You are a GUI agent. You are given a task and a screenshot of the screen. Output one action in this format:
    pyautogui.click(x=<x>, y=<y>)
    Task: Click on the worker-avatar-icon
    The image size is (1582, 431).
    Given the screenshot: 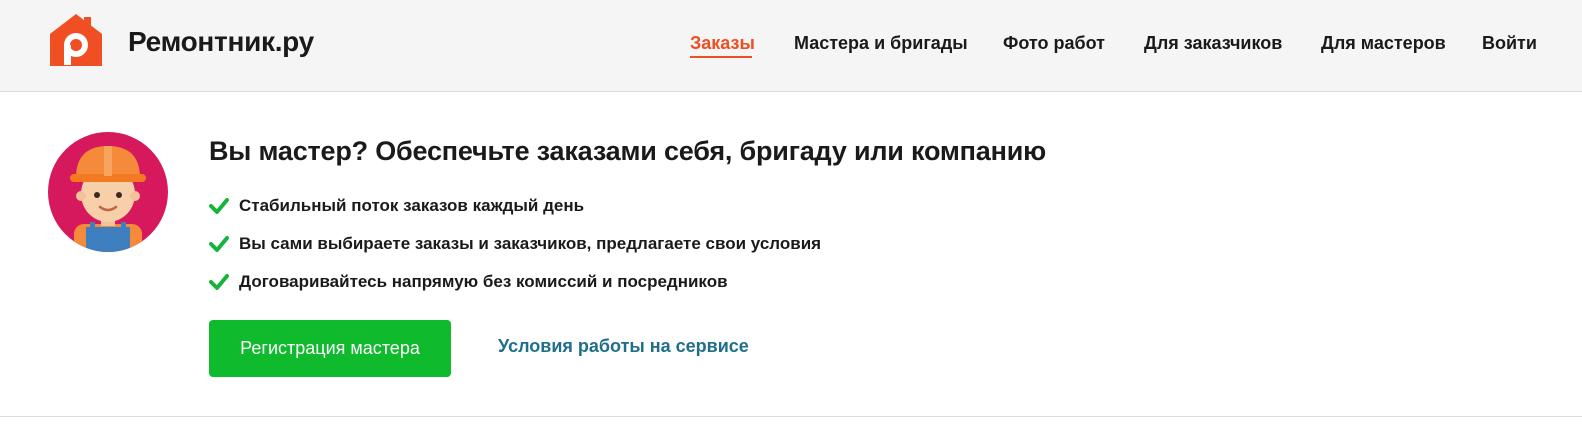 What is the action you would take?
    pyautogui.click(x=108, y=192)
    